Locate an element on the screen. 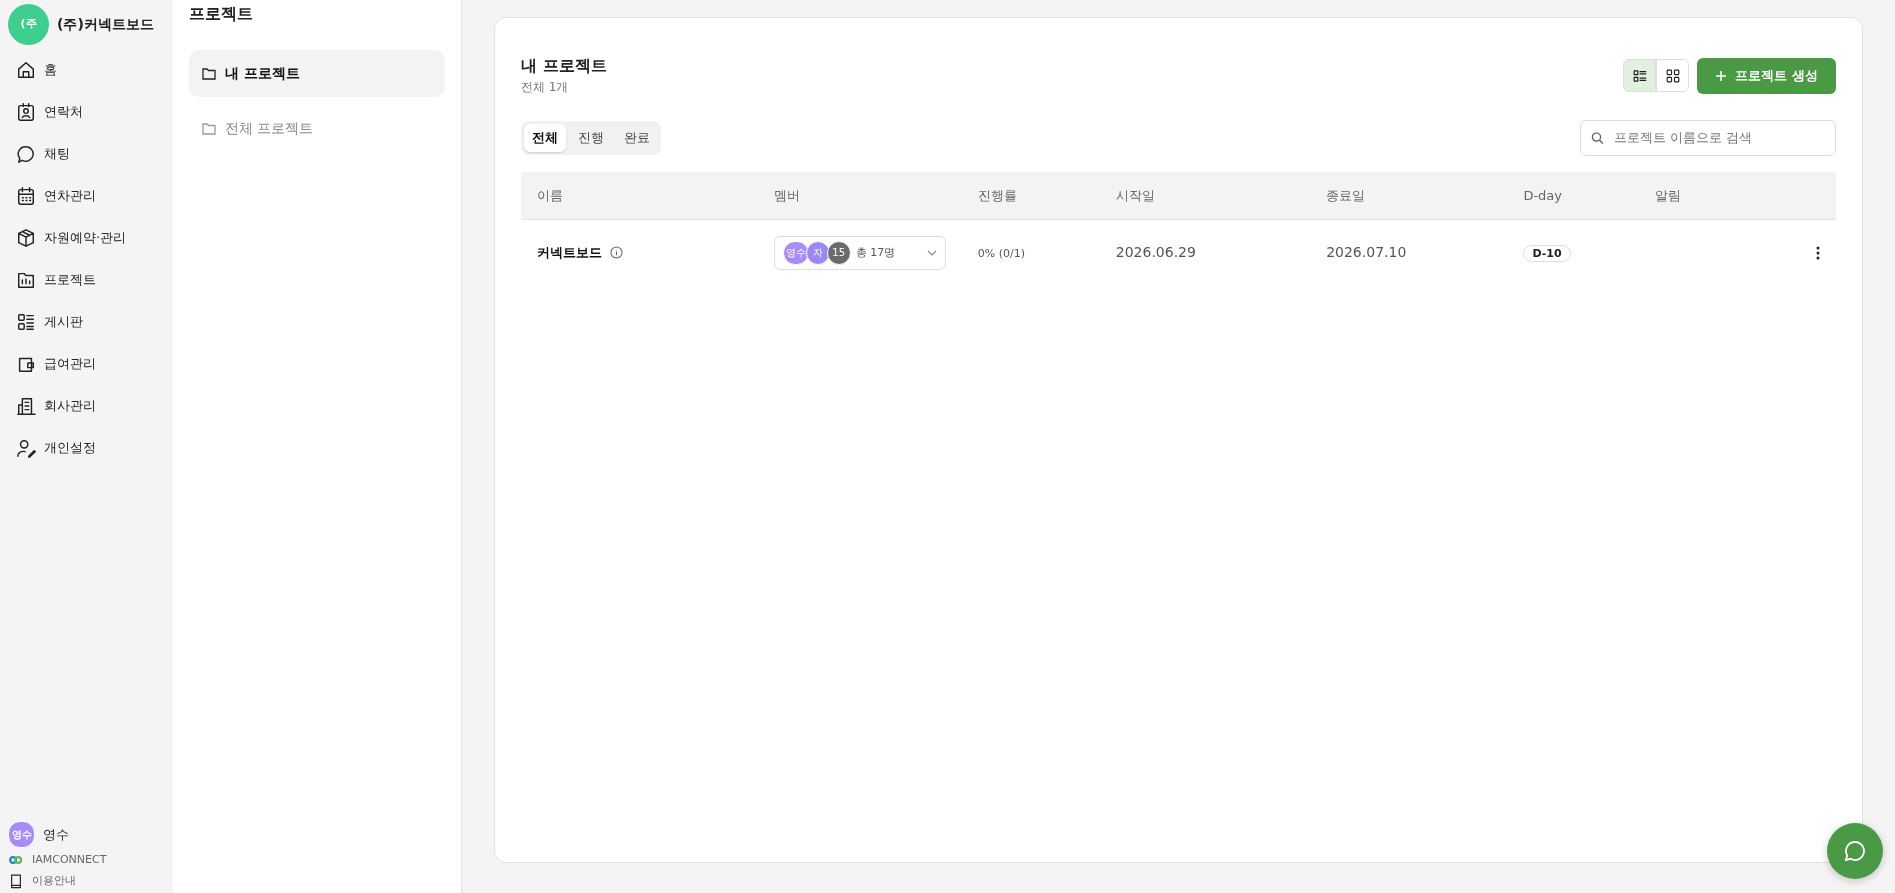 The width and height of the screenshot is (1895, 893). home-icon is located at coordinates (26, 70).